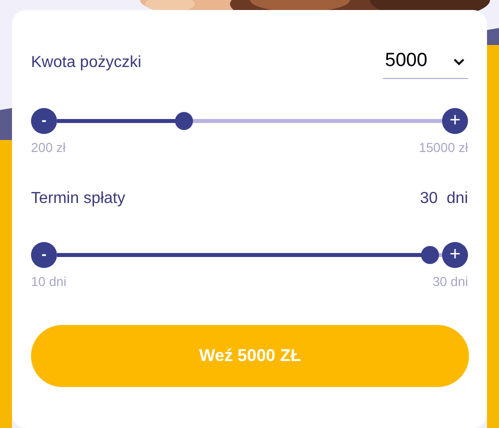 The image size is (499, 428). I want to click on min-label: 10 dni, so click(48, 281).